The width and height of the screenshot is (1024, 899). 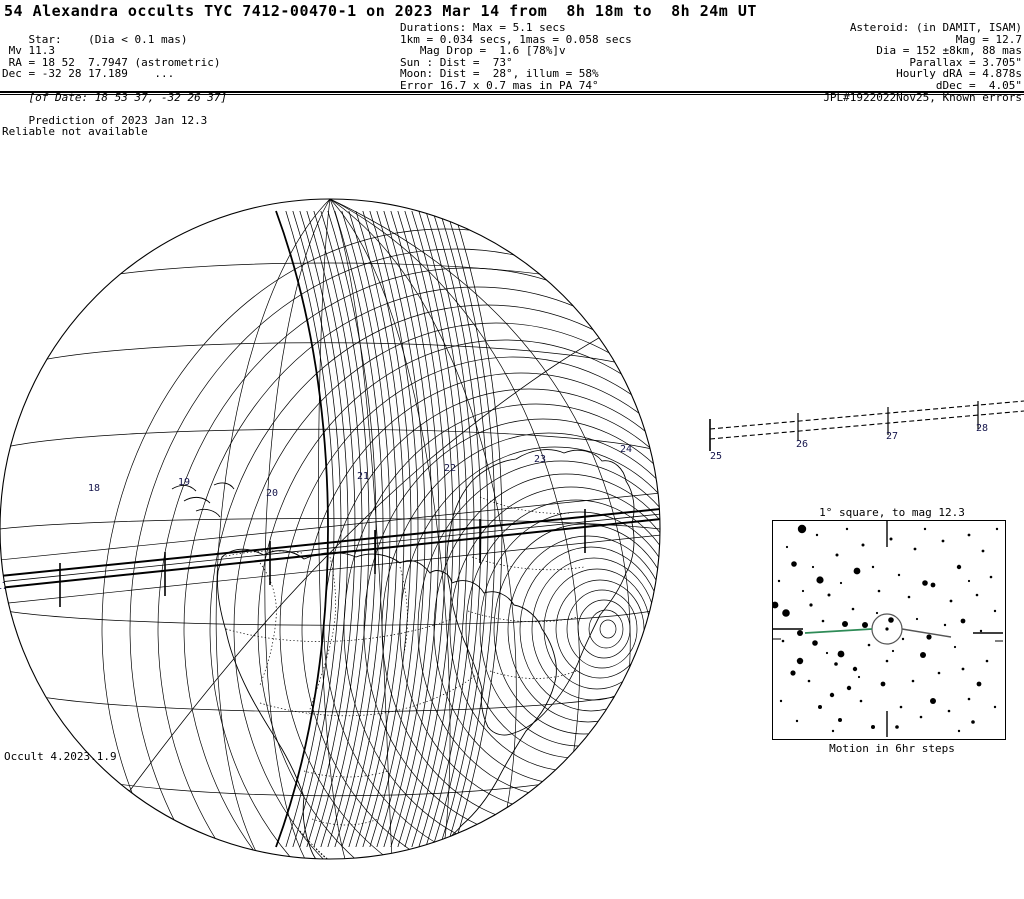 I want to click on path-continuation-strip, so click(x=857, y=444).